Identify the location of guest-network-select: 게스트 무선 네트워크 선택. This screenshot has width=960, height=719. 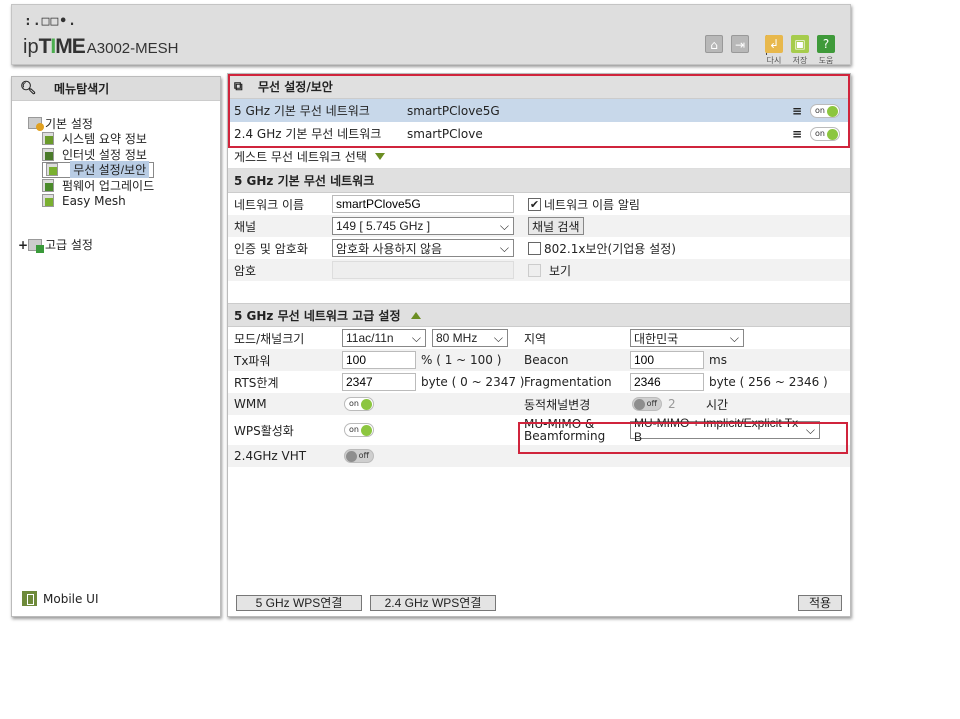
(539, 157).